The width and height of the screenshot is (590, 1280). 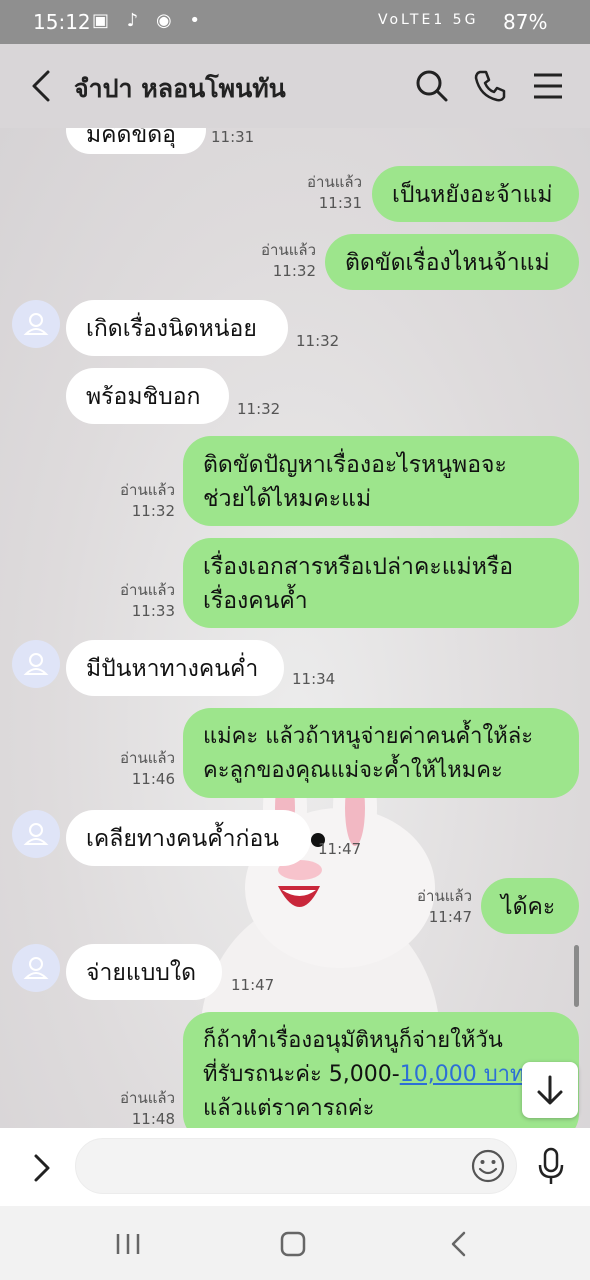 What do you see at coordinates (576, 976) in the screenshot?
I see `scrollbar` at bounding box center [576, 976].